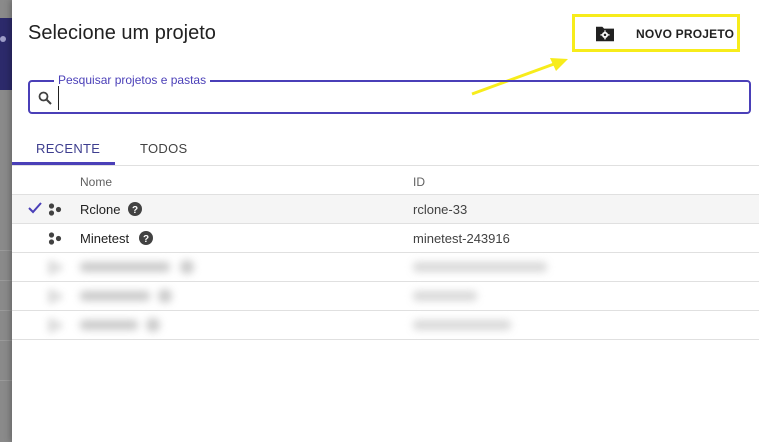 Image resolution: width=759 pixels, height=442 pixels. Describe the element at coordinates (100, 209) in the screenshot. I see `project-name: Rclone` at that location.